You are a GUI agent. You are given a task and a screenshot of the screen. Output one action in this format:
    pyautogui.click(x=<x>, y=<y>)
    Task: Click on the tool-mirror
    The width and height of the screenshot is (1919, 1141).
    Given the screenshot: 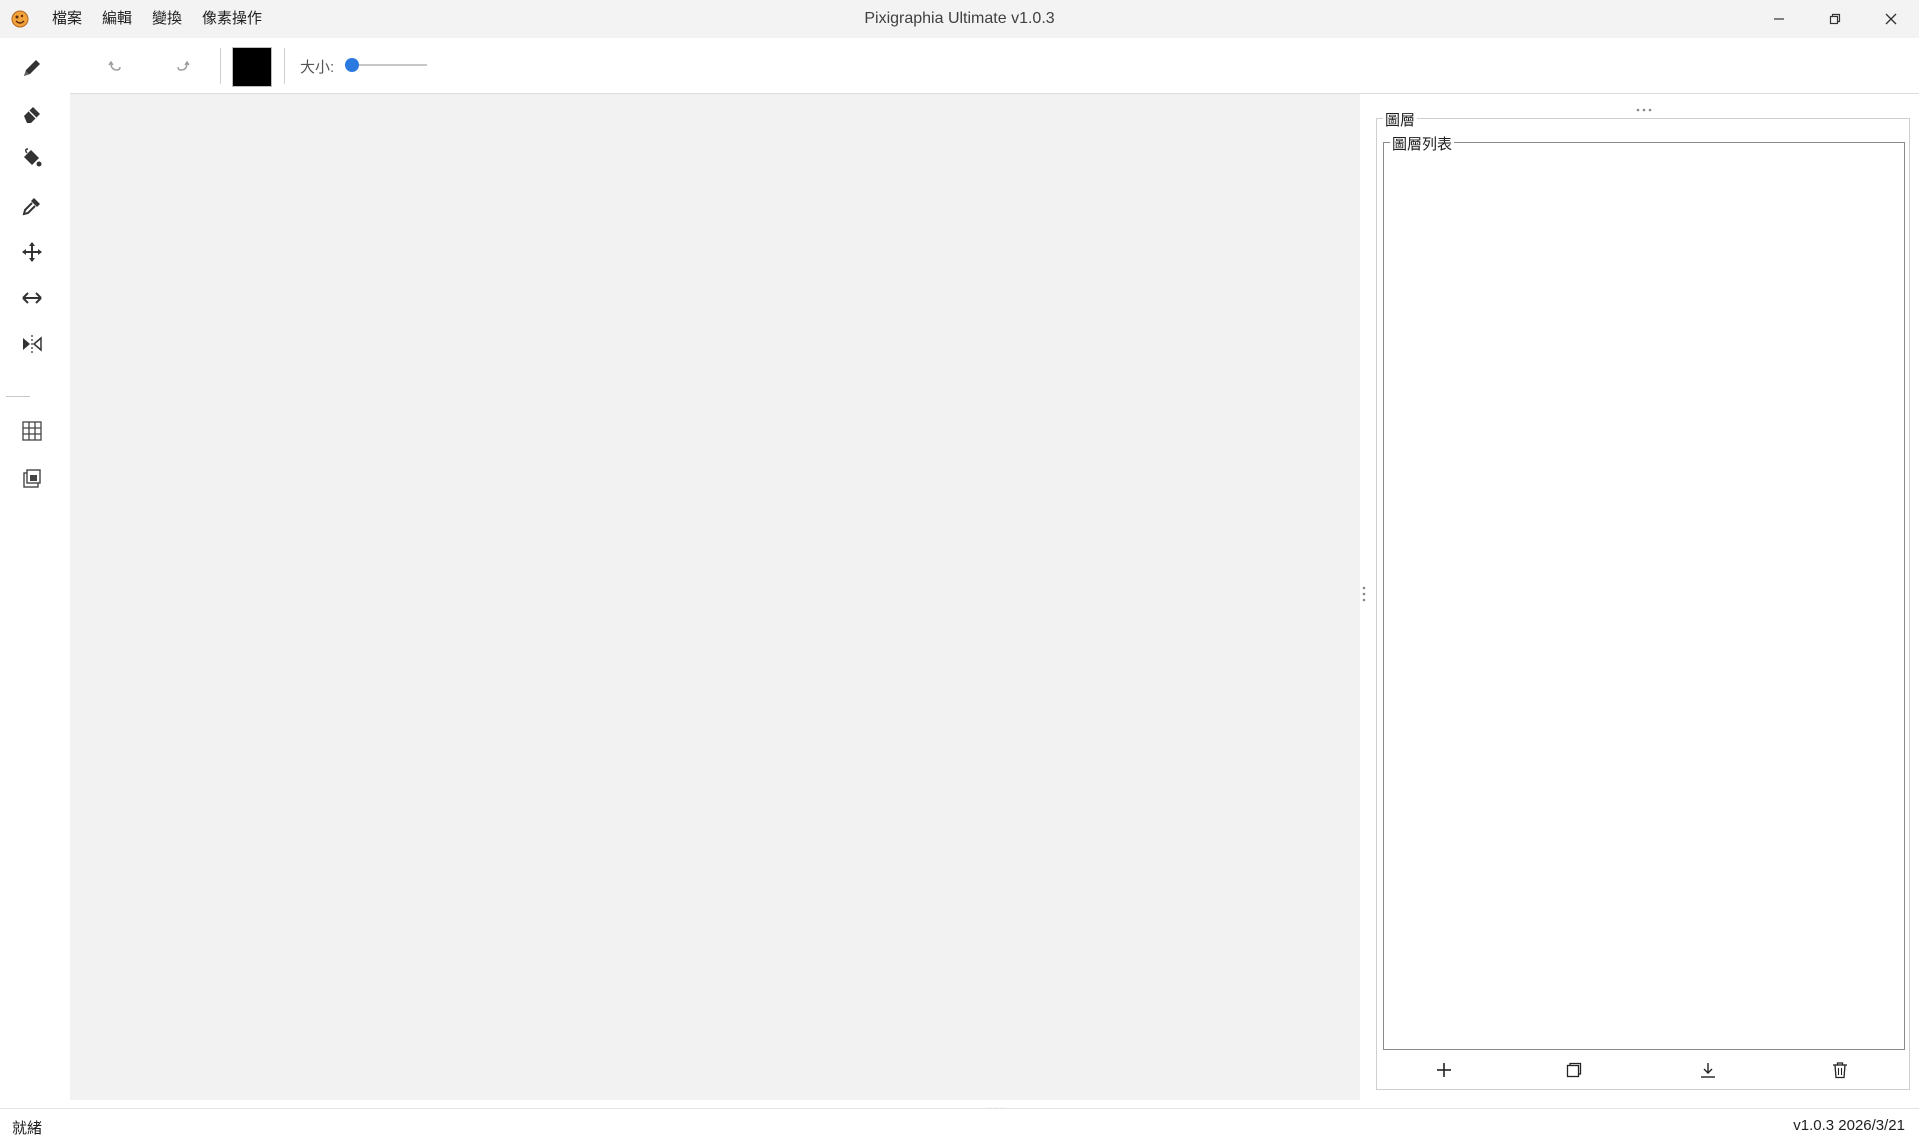 What is the action you would take?
    pyautogui.click(x=32, y=344)
    